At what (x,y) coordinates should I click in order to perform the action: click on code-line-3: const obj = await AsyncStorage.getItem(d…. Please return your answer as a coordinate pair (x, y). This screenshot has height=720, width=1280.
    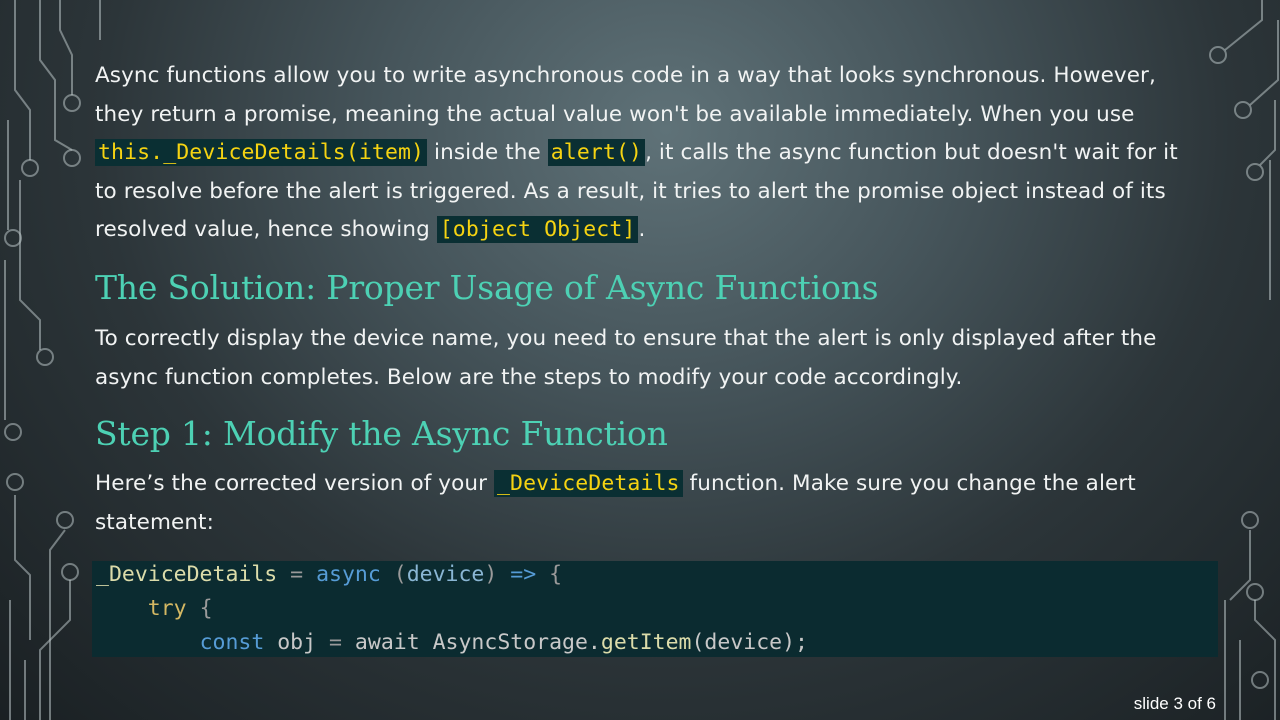
    Looking at the image, I should click on (452, 643).